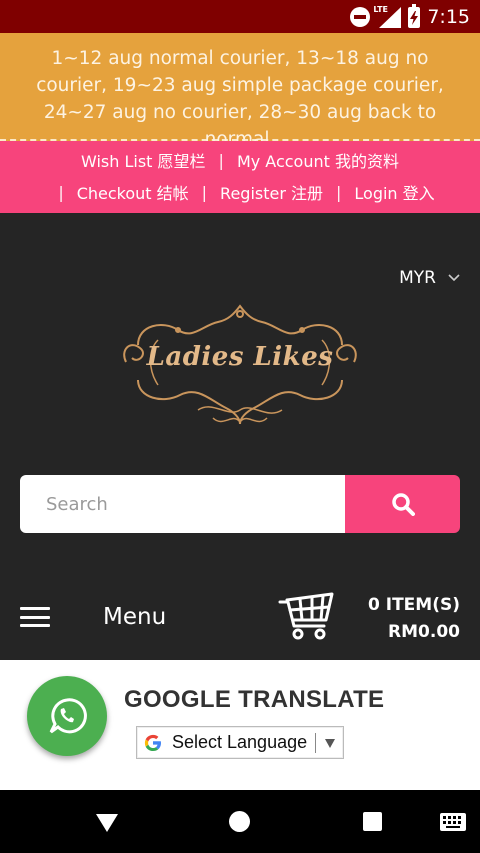 This screenshot has width=480, height=853. I want to click on dropdown-arrow-icon, so click(330, 743).